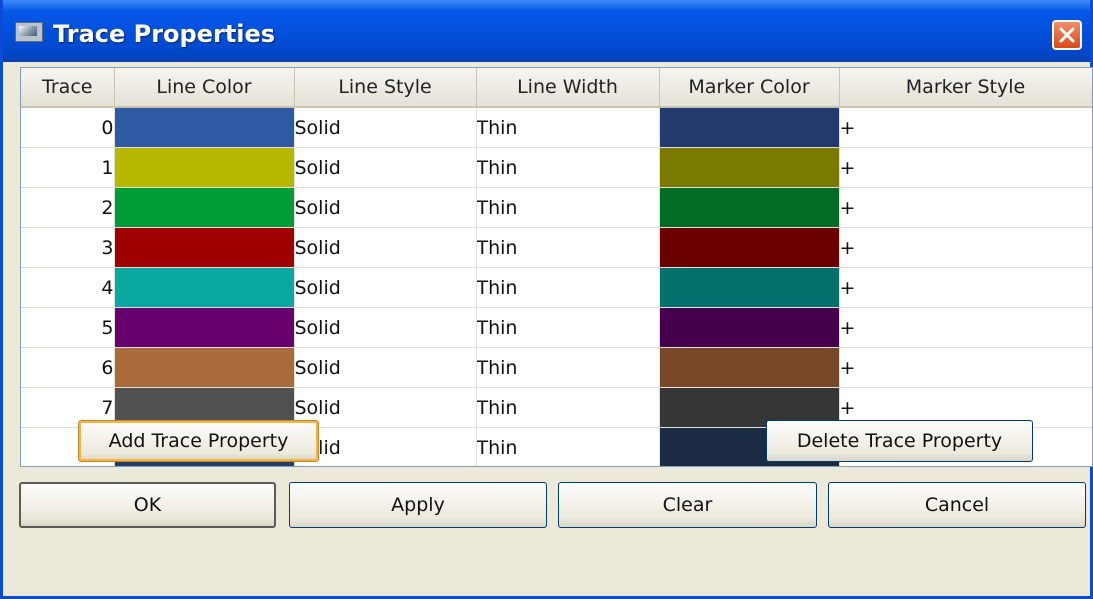 Image resolution: width=1093 pixels, height=599 pixels. I want to click on column-header-line-style: Line Style, so click(385, 88).